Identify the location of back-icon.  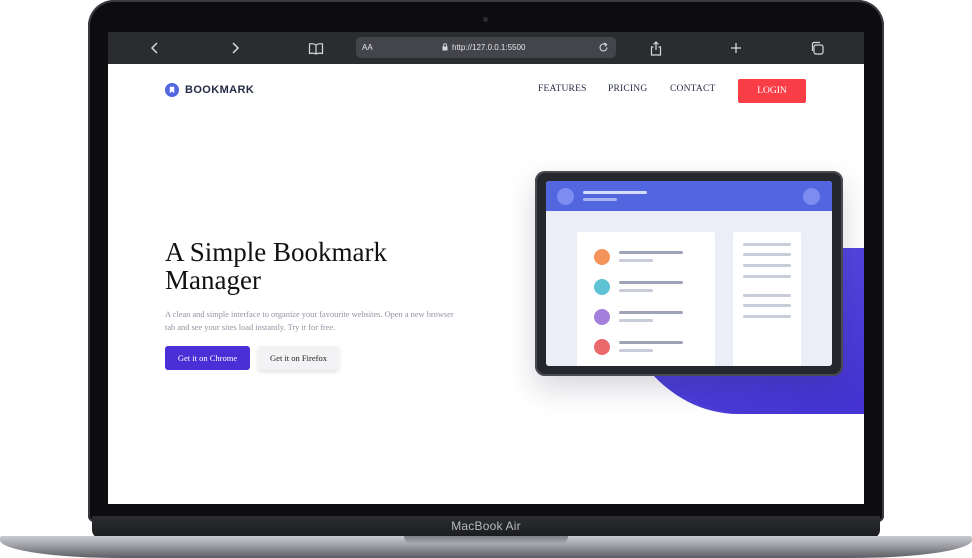
(154, 48).